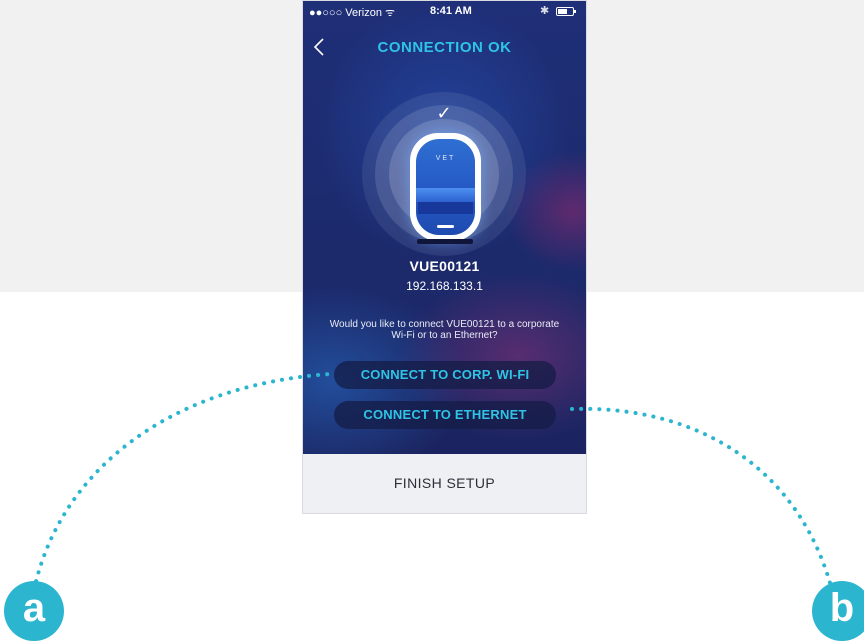  Describe the element at coordinates (182, 482) in the screenshot. I see `callout-a-dotted-line` at that location.